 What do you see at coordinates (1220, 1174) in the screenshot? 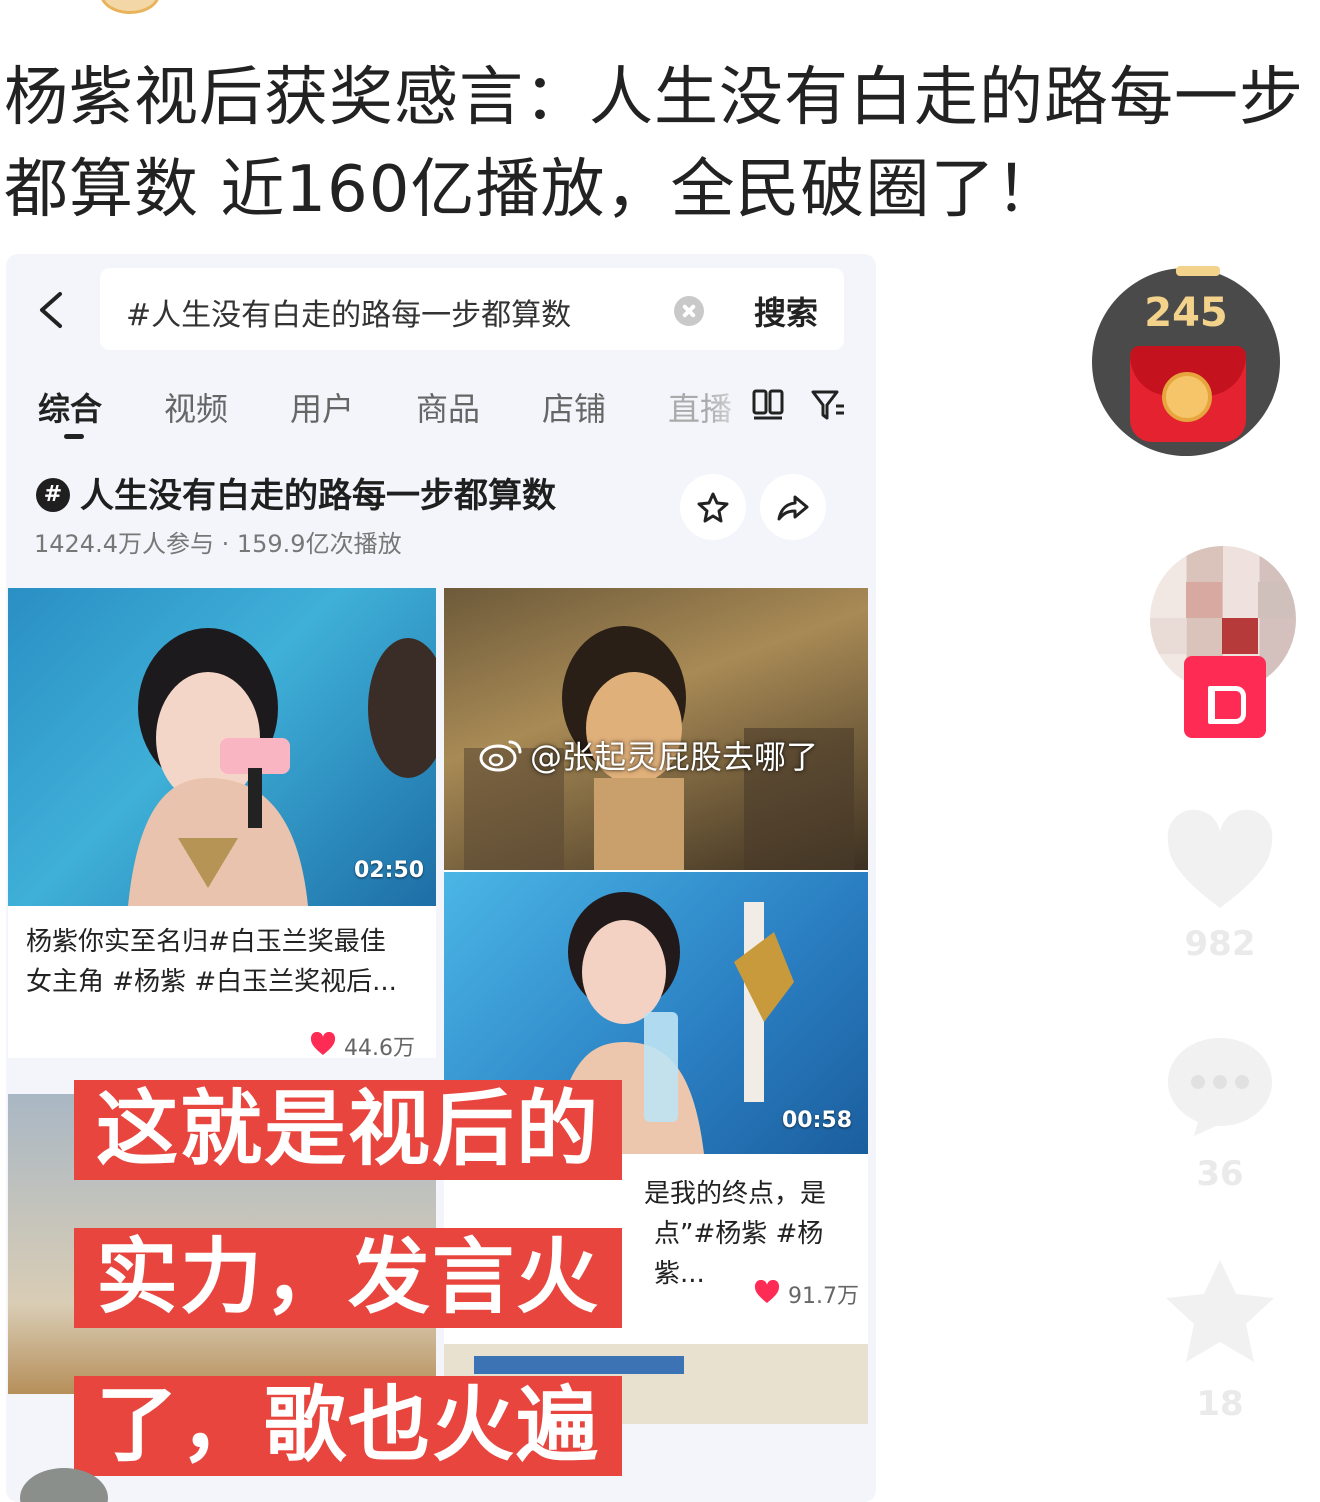
I see `comment-count: 36` at bounding box center [1220, 1174].